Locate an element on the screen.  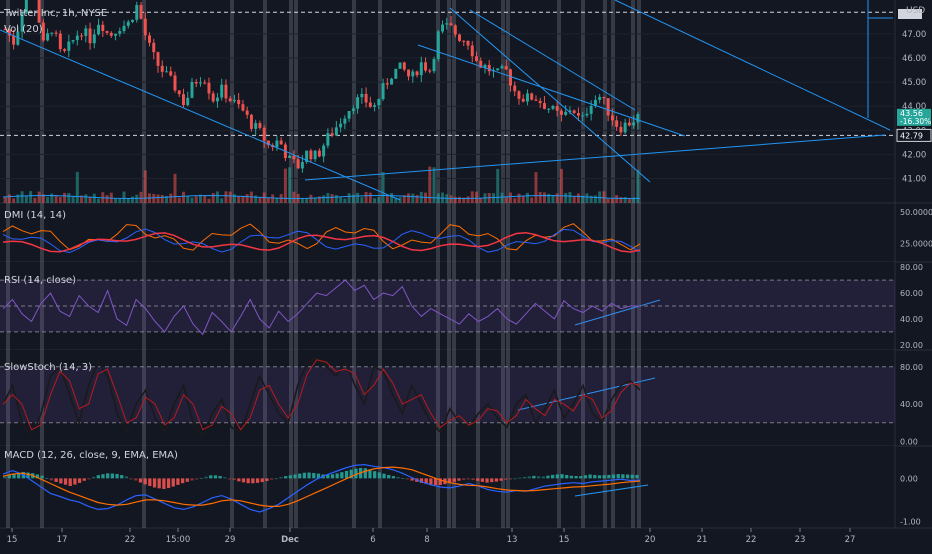
x-tick-label: 20 is located at coordinates (650, 540).